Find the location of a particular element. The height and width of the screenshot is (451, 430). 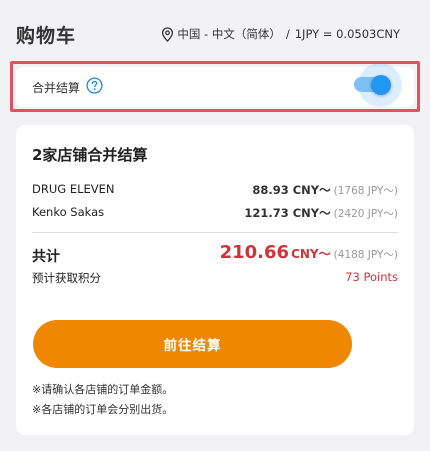

shop-name: Kenko Sakas is located at coordinates (68, 212).